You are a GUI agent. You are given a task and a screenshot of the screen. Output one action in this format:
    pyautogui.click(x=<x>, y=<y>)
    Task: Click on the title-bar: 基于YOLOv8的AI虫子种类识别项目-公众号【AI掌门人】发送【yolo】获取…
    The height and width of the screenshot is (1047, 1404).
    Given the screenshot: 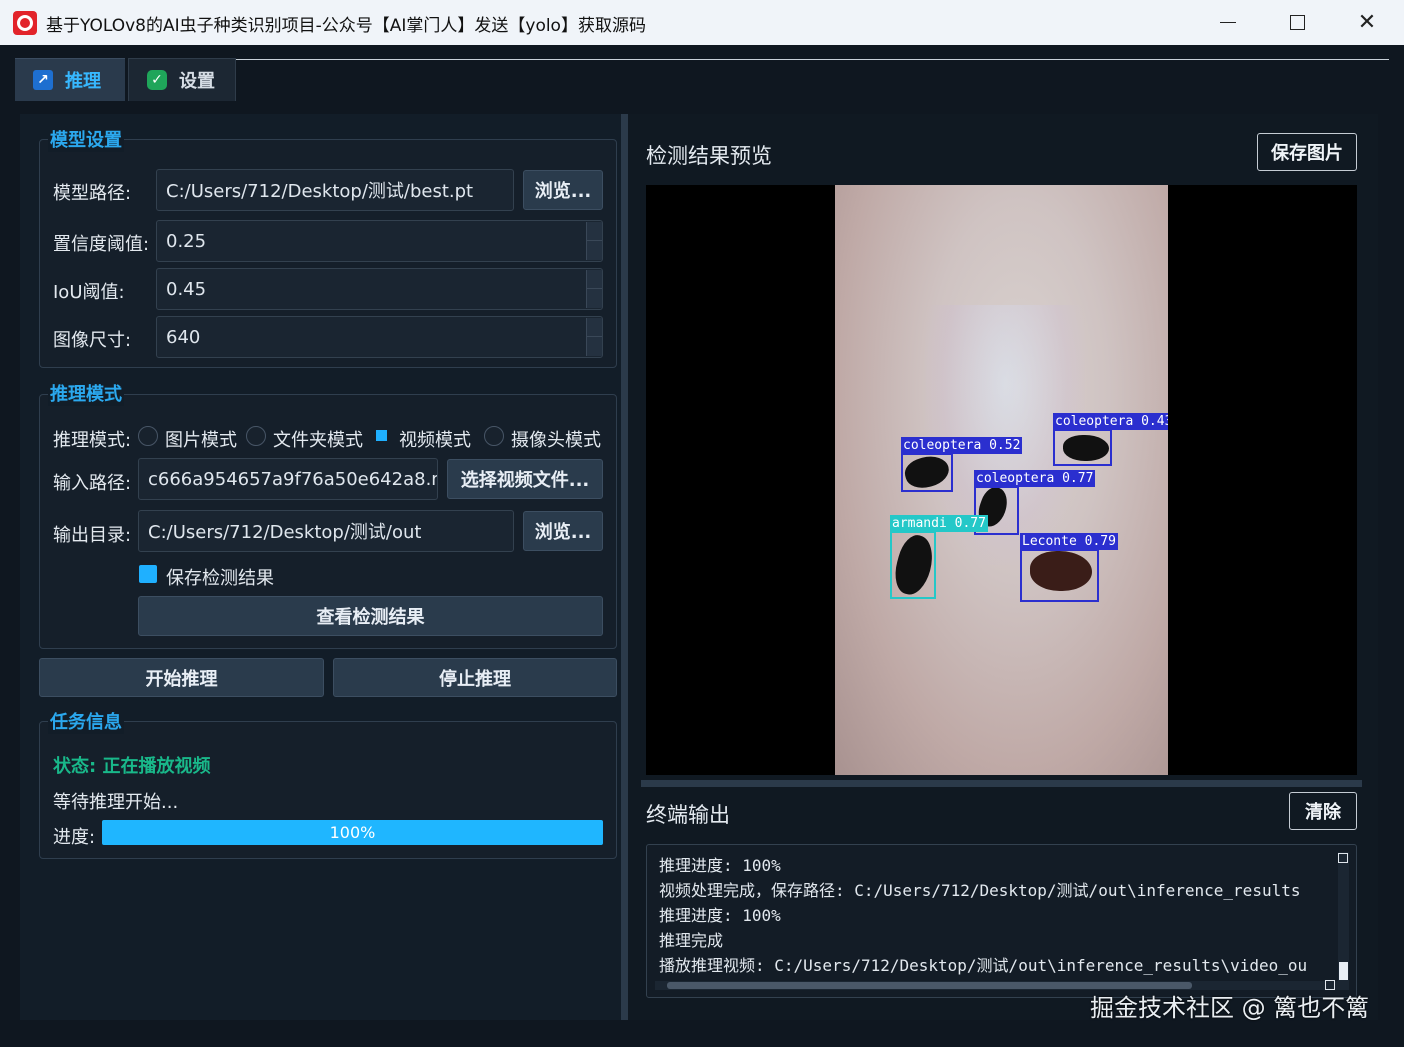 What is the action you would take?
    pyautogui.click(x=702, y=22)
    